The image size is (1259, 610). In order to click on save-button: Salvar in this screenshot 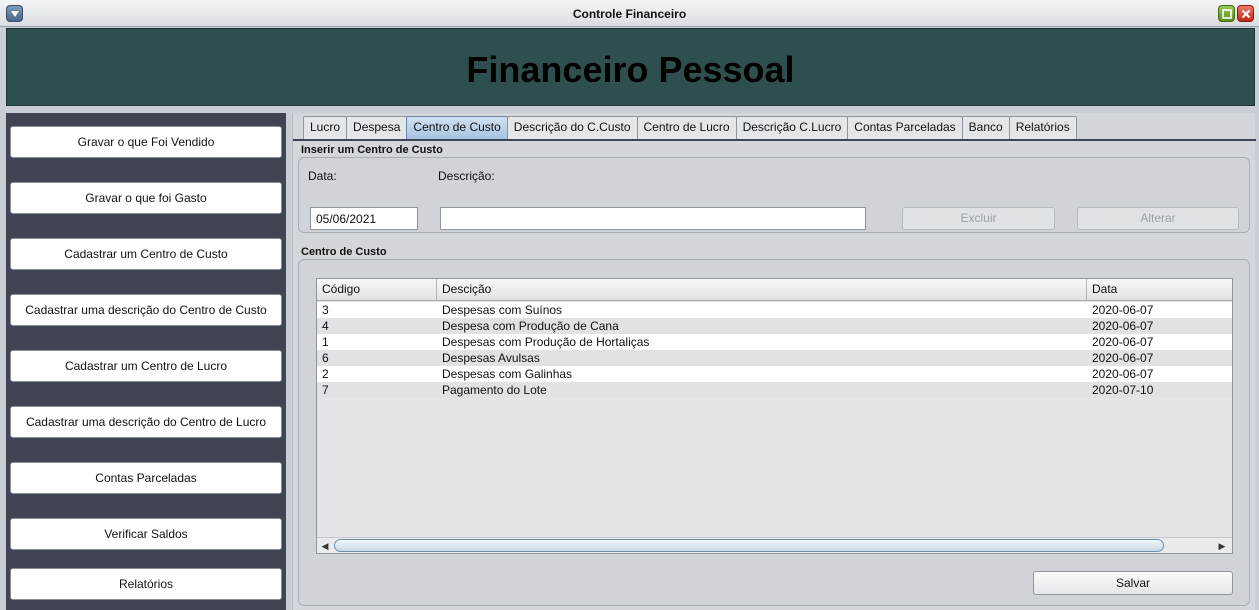, I will do `click(1133, 583)`.